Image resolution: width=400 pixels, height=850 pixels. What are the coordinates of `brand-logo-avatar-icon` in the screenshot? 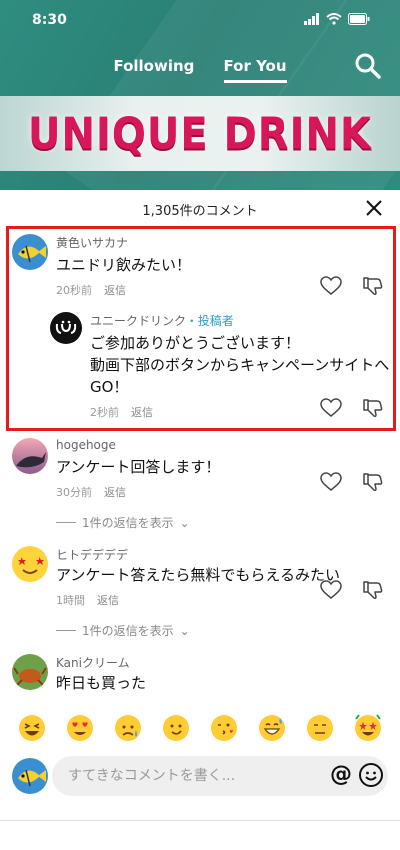 It's located at (66, 328).